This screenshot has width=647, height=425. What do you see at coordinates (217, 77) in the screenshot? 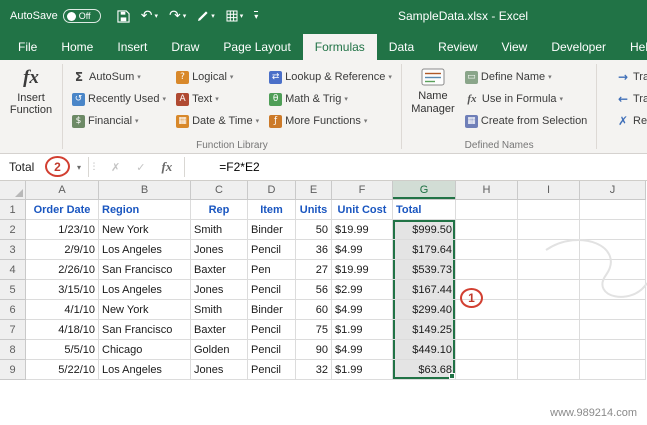
I see `ribbon-button-logical: ? Logical ▾` at bounding box center [217, 77].